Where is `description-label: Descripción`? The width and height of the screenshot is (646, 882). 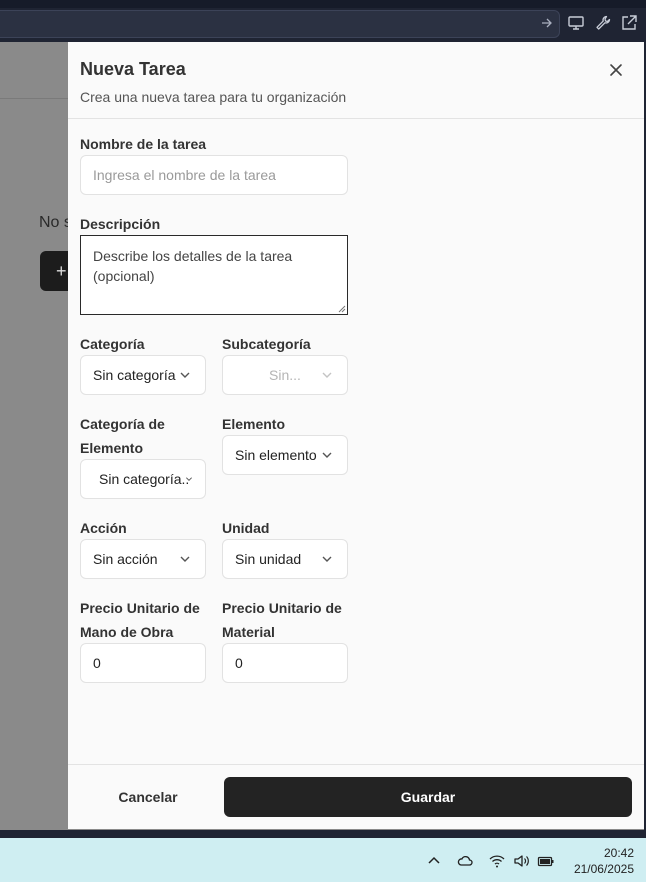 description-label: Descripción is located at coordinates (120, 224).